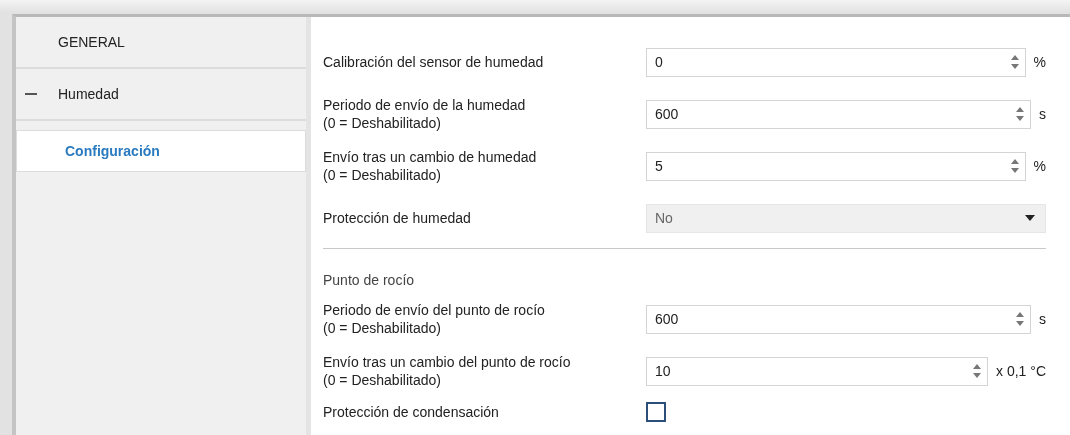 The image size is (1070, 435). Describe the element at coordinates (836, 62) in the screenshot. I see `number-spinbox: 0` at that location.